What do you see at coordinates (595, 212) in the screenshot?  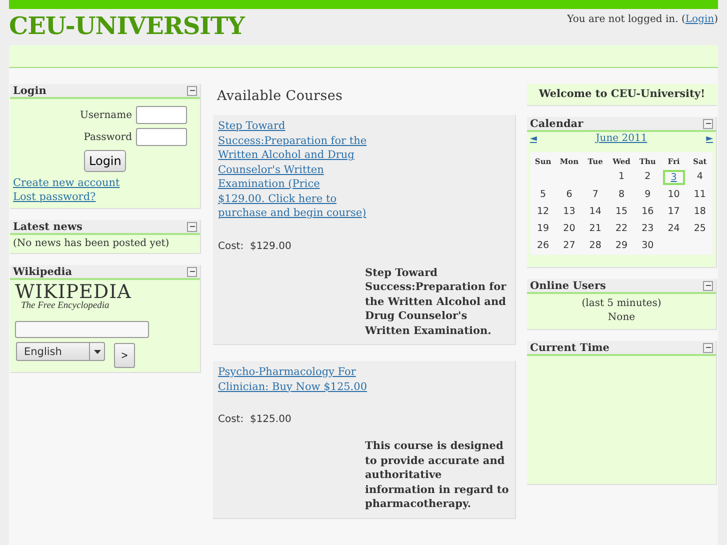 I see `calendar-day: 14` at bounding box center [595, 212].